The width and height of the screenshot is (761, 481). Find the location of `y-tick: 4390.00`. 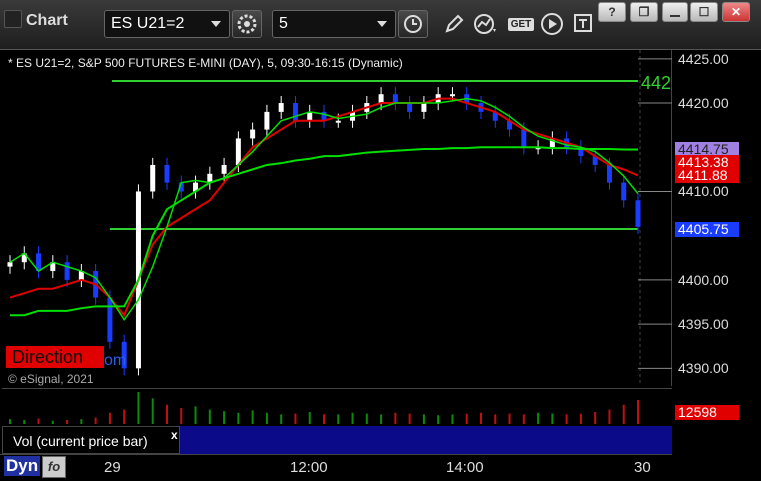

y-tick: 4390.00 is located at coordinates (703, 368).